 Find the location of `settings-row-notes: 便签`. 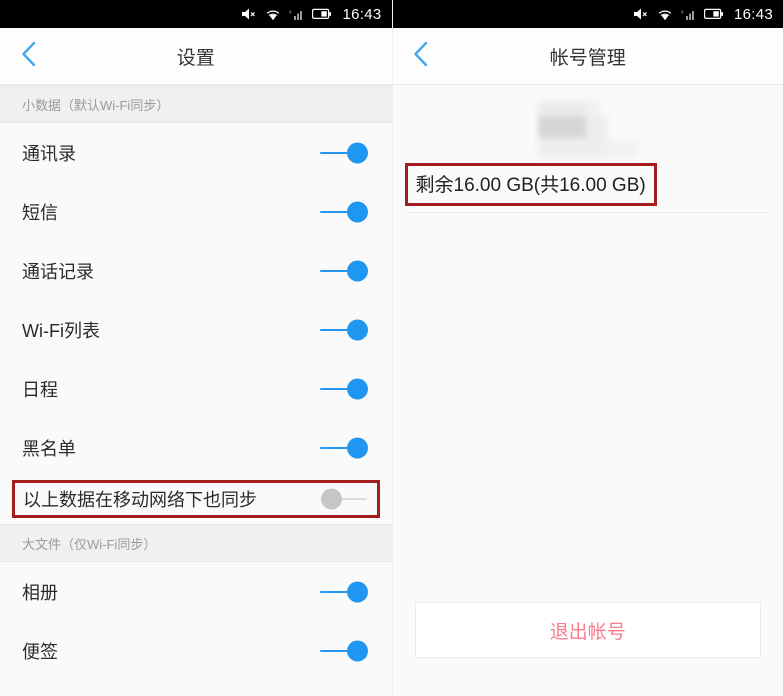

settings-row-notes: 便签 is located at coordinates (196, 650).